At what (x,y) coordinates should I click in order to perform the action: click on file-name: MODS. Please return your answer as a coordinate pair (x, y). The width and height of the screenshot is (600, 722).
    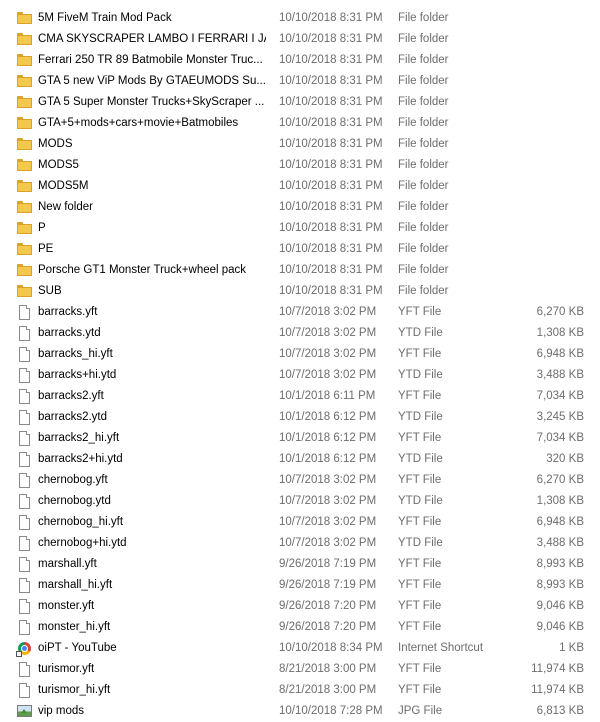
    Looking at the image, I should click on (55, 144).